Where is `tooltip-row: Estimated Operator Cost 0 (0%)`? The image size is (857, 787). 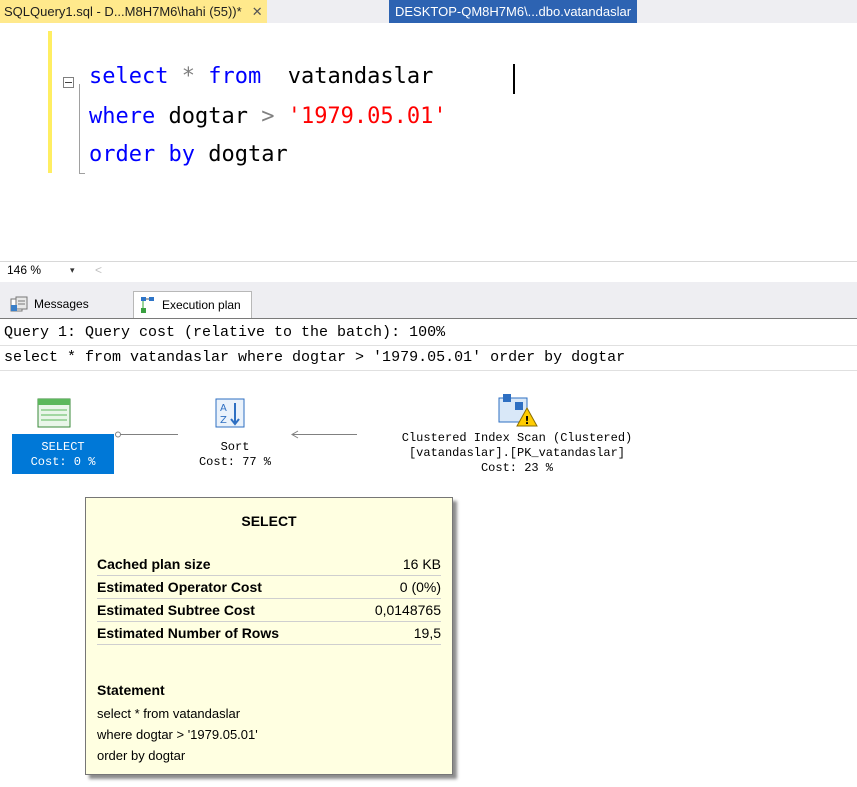 tooltip-row: Estimated Operator Cost 0 (0%) is located at coordinates (269, 587).